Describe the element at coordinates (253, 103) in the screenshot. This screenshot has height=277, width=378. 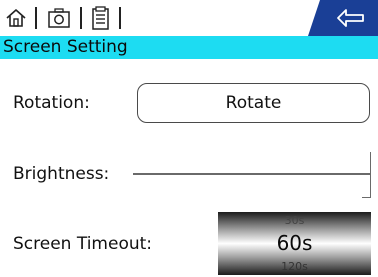
I see `rotate-button: Rotate` at that location.